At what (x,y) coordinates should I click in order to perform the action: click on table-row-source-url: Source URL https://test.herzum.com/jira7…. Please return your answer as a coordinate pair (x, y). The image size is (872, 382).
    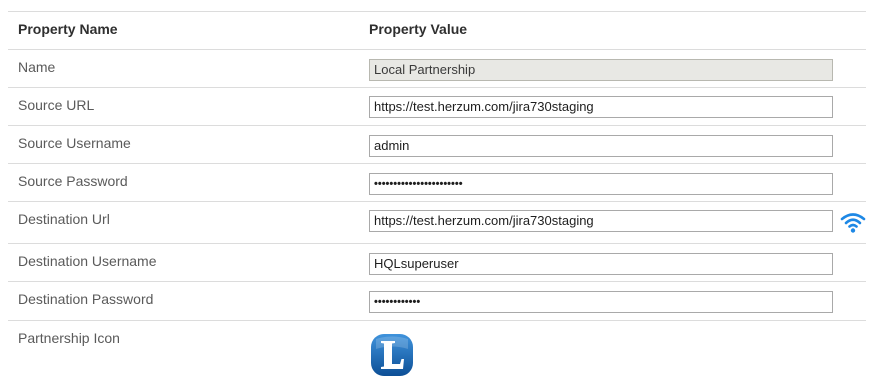
    Looking at the image, I should click on (437, 106).